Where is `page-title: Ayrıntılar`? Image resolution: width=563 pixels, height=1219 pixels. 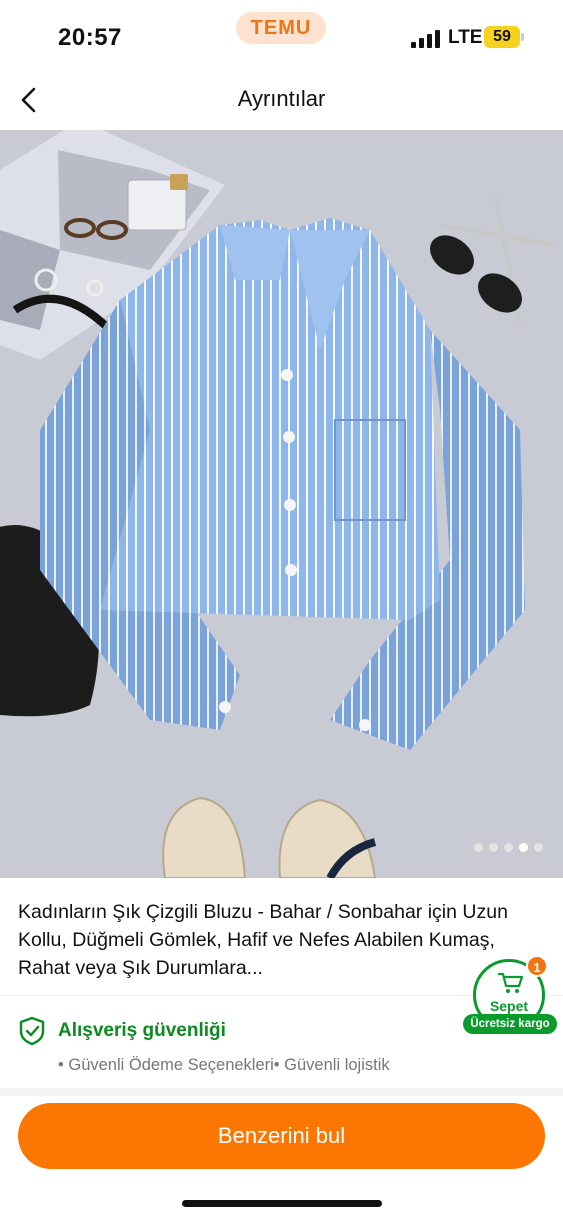 page-title: Ayrıntılar is located at coordinates (281, 98).